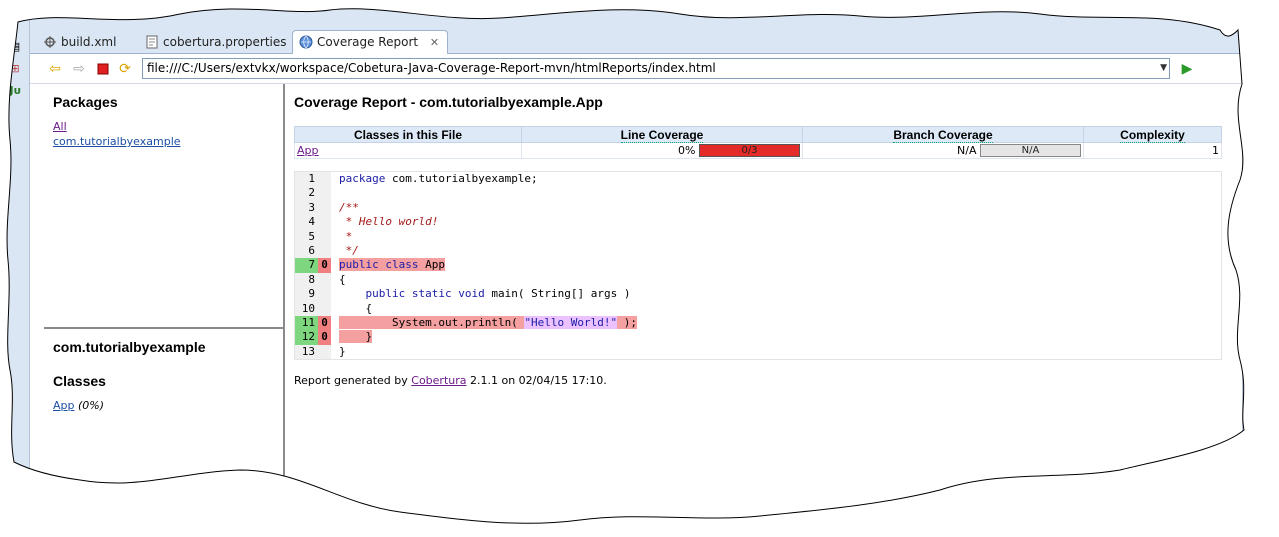  Describe the element at coordinates (85, 102) in the screenshot. I see `packages-heading: Packages` at that location.